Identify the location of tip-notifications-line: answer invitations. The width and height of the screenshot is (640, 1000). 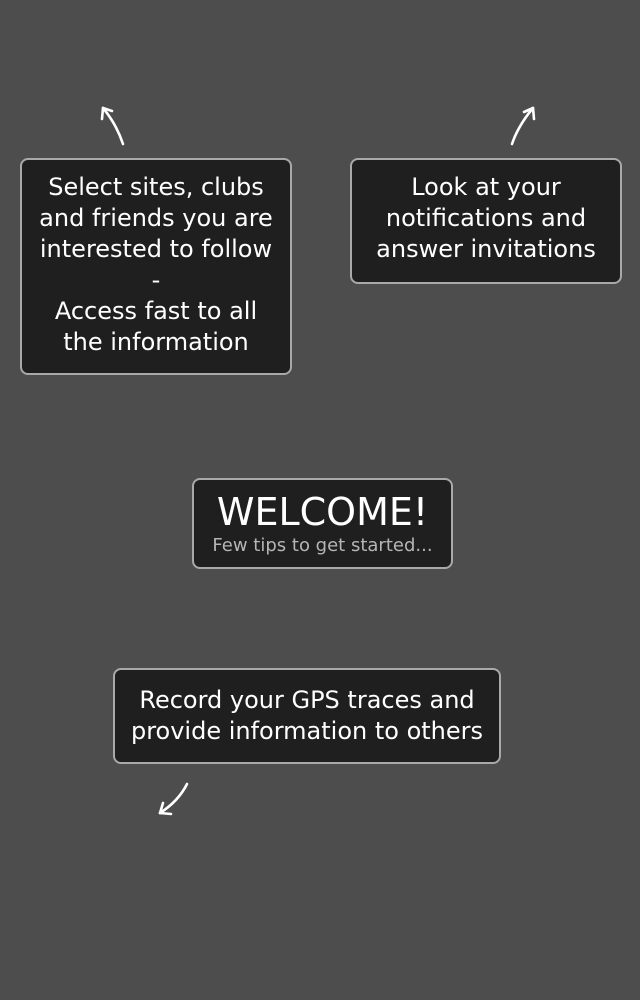
(486, 249).